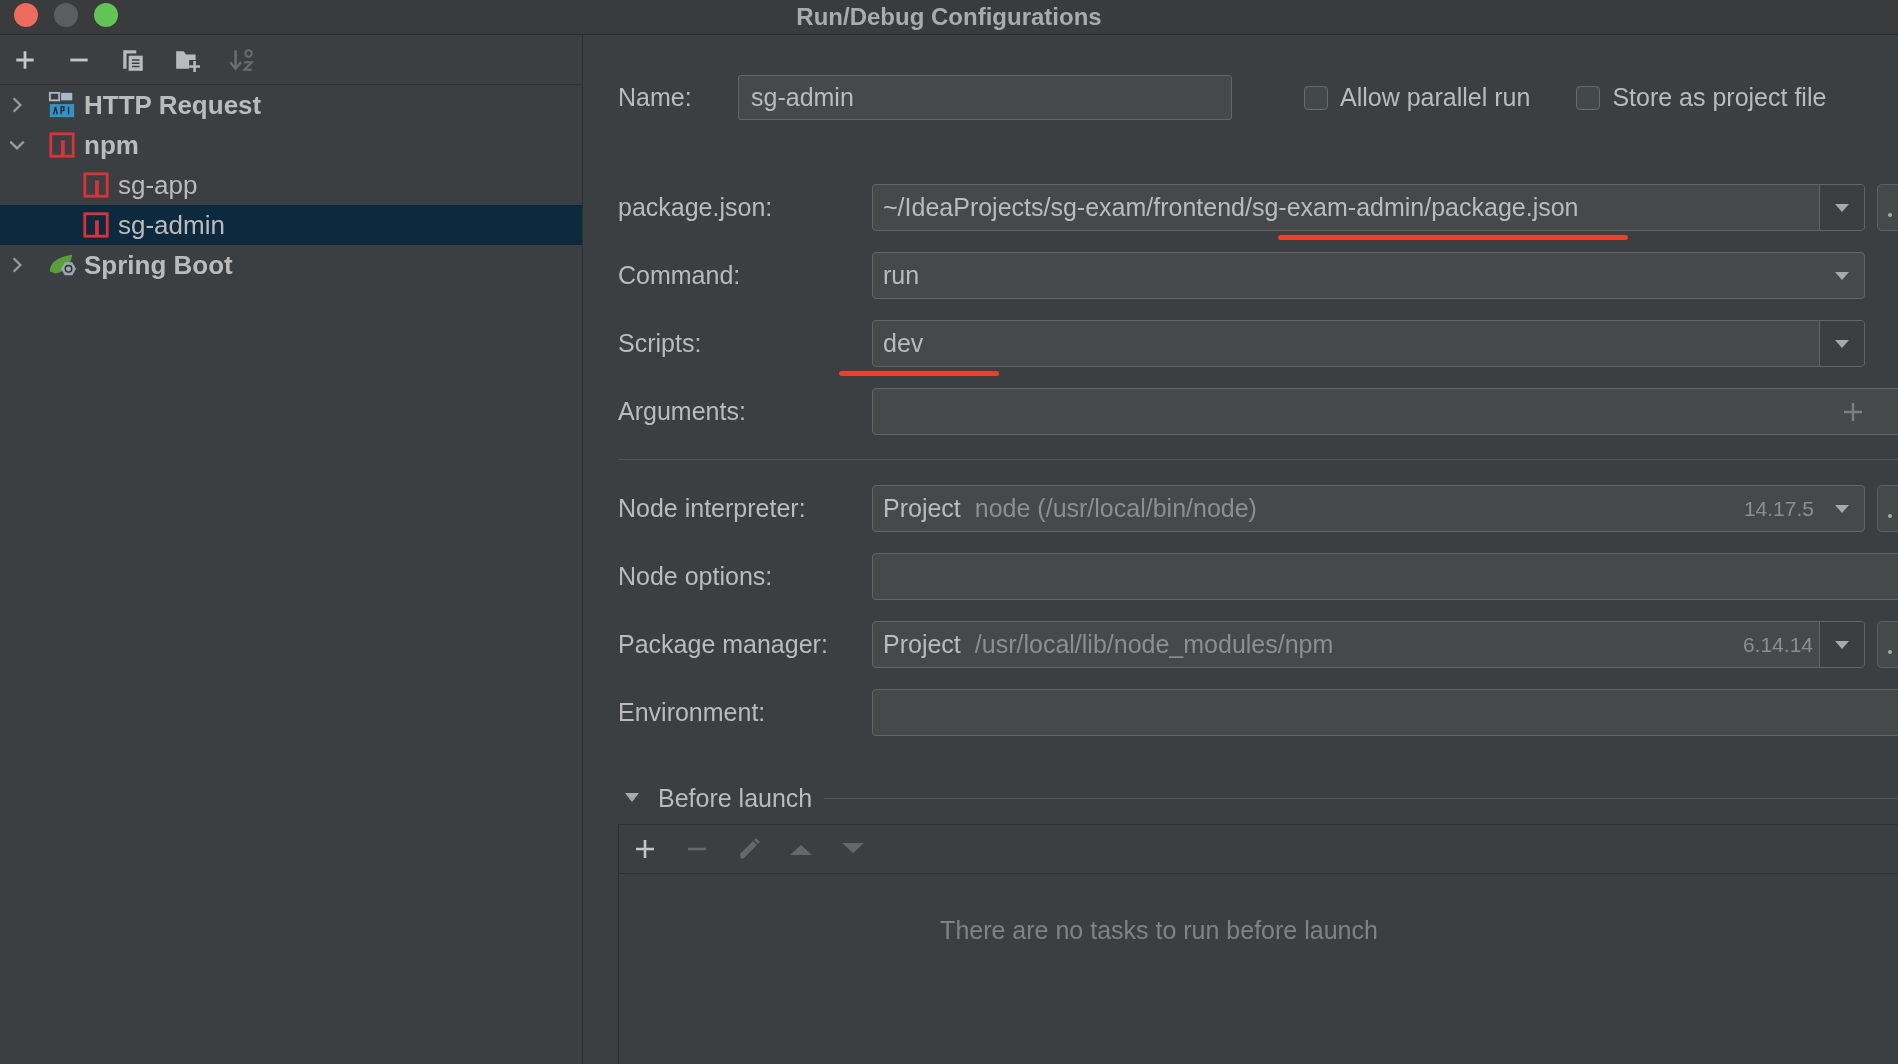 The image size is (1898, 1064). I want to click on combo-box: run, so click(1368, 275).